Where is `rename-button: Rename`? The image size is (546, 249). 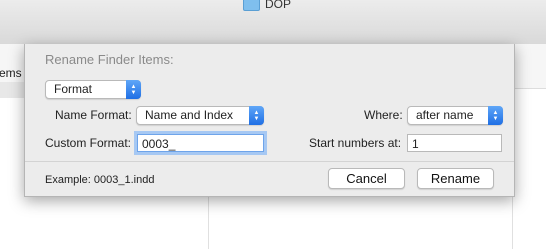 rename-button: Rename is located at coordinates (455, 178).